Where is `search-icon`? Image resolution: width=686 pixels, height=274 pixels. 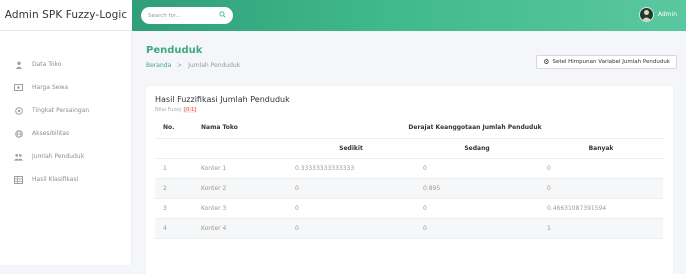 search-icon is located at coordinates (222, 14).